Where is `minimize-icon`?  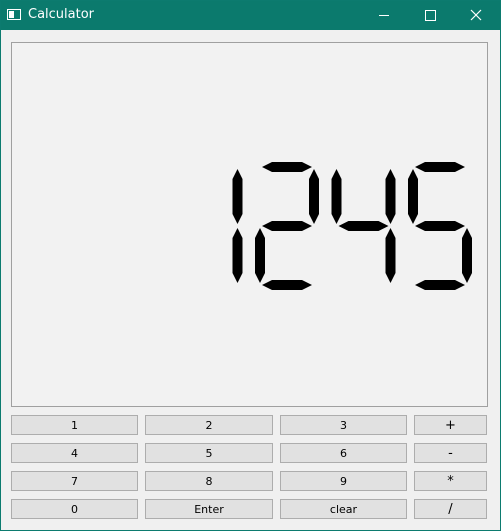
minimize-icon is located at coordinates (384, 15).